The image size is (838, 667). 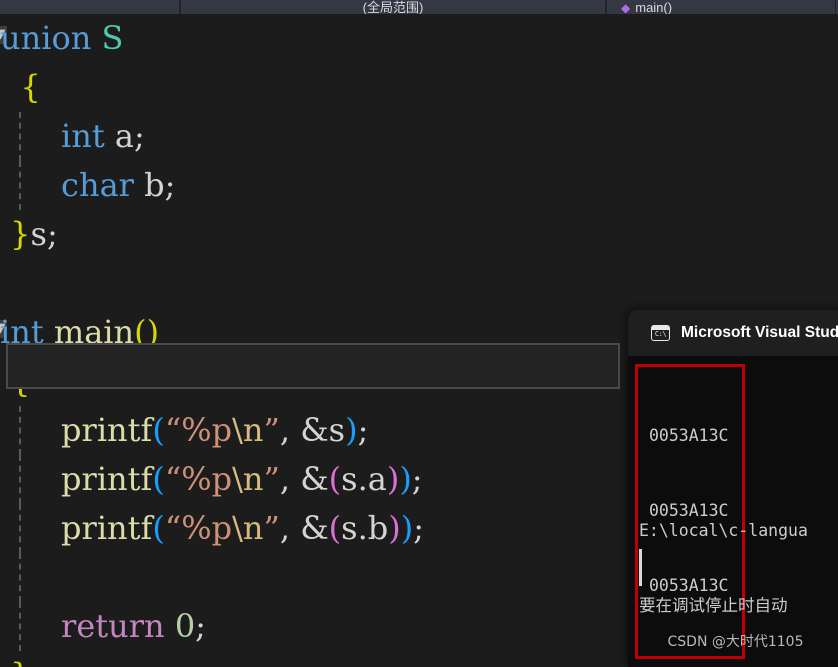 I want to click on indent-guide, so click(x=20, y=577).